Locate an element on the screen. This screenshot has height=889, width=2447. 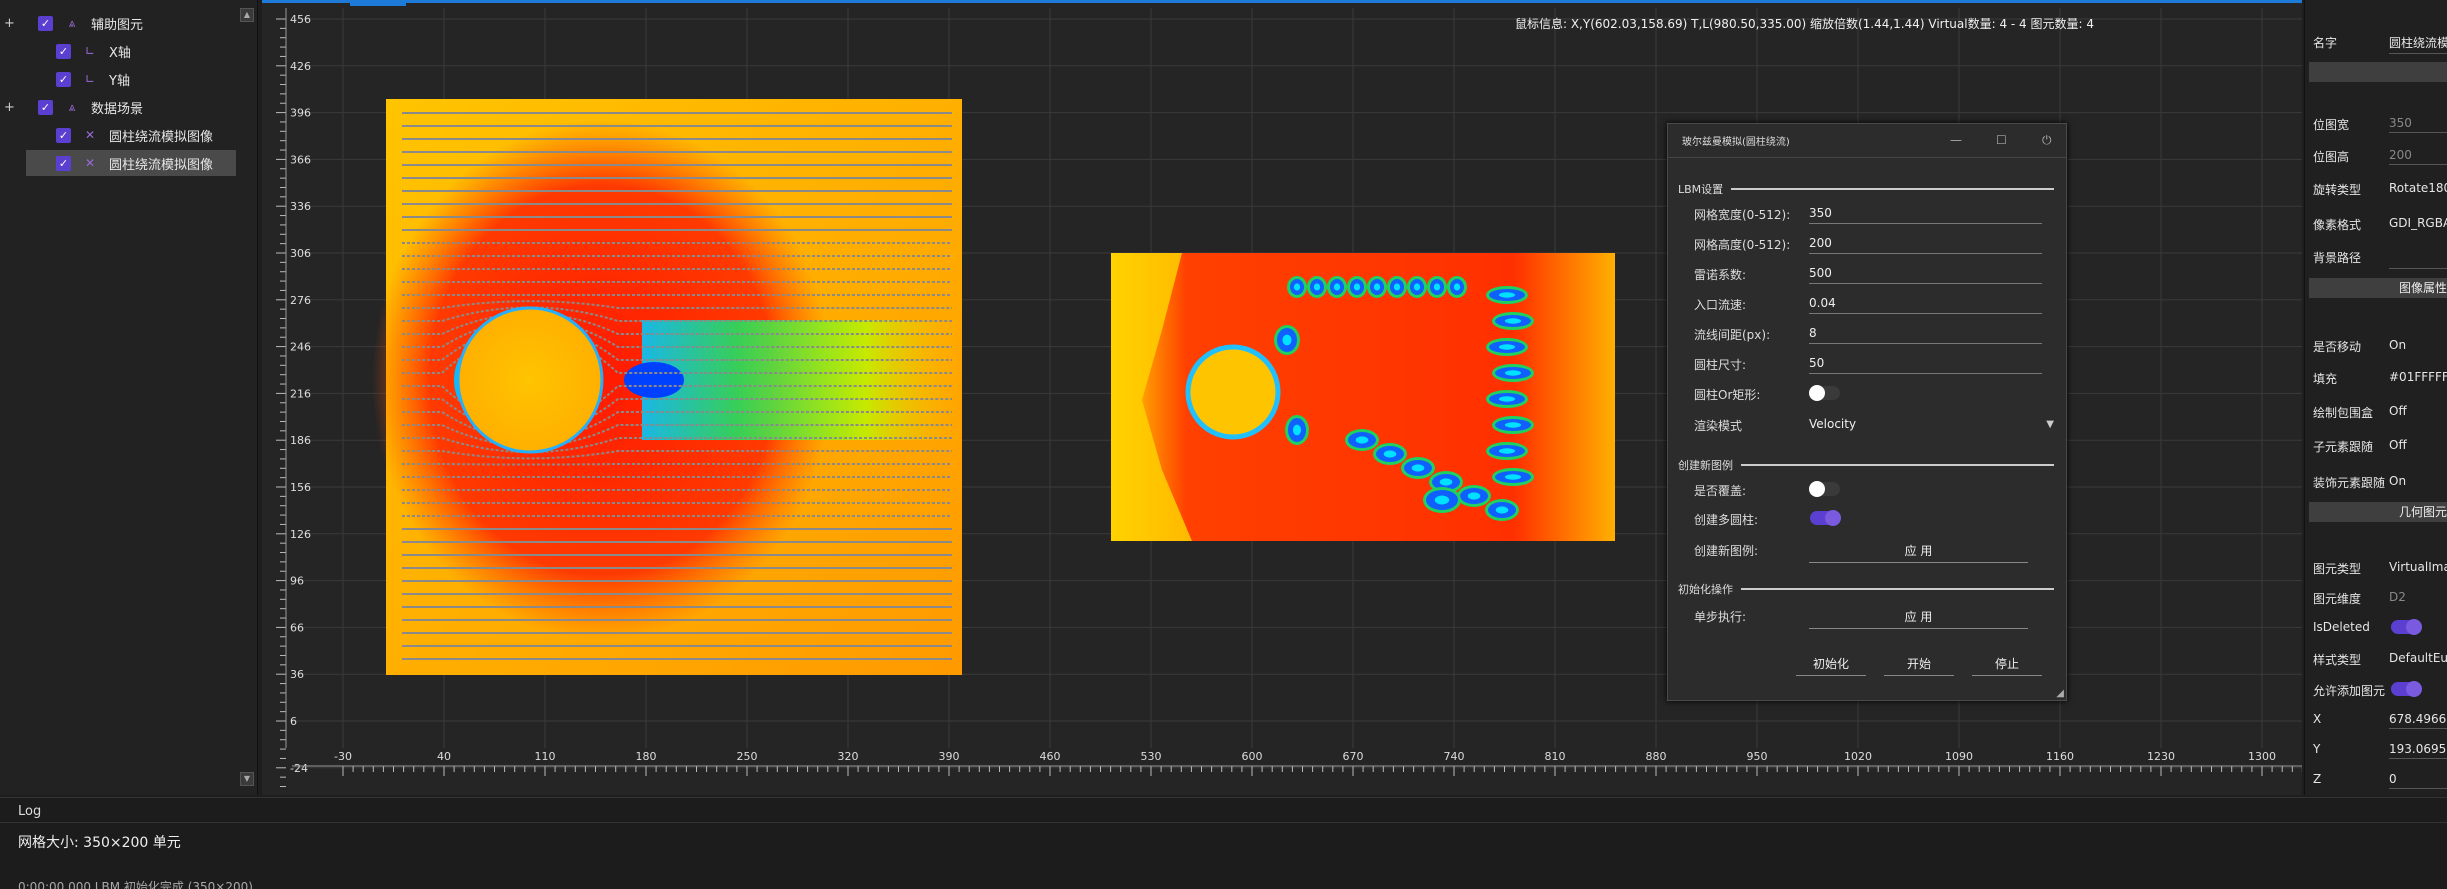
tree-node-y-axis: ✓ ∟ Y轴 is located at coordinates (115, 79).